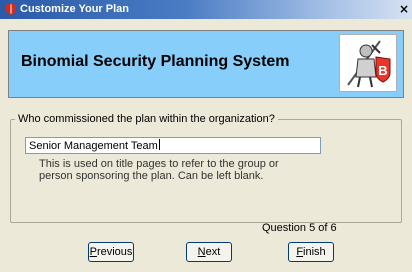 Image resolution: width=412 pixels, height=272 pixels. What do you see at coordinates (173, 145) in the screenshot?
I see `commissioned-by-input: Senior Management Team` at bounding box center [173, 145].